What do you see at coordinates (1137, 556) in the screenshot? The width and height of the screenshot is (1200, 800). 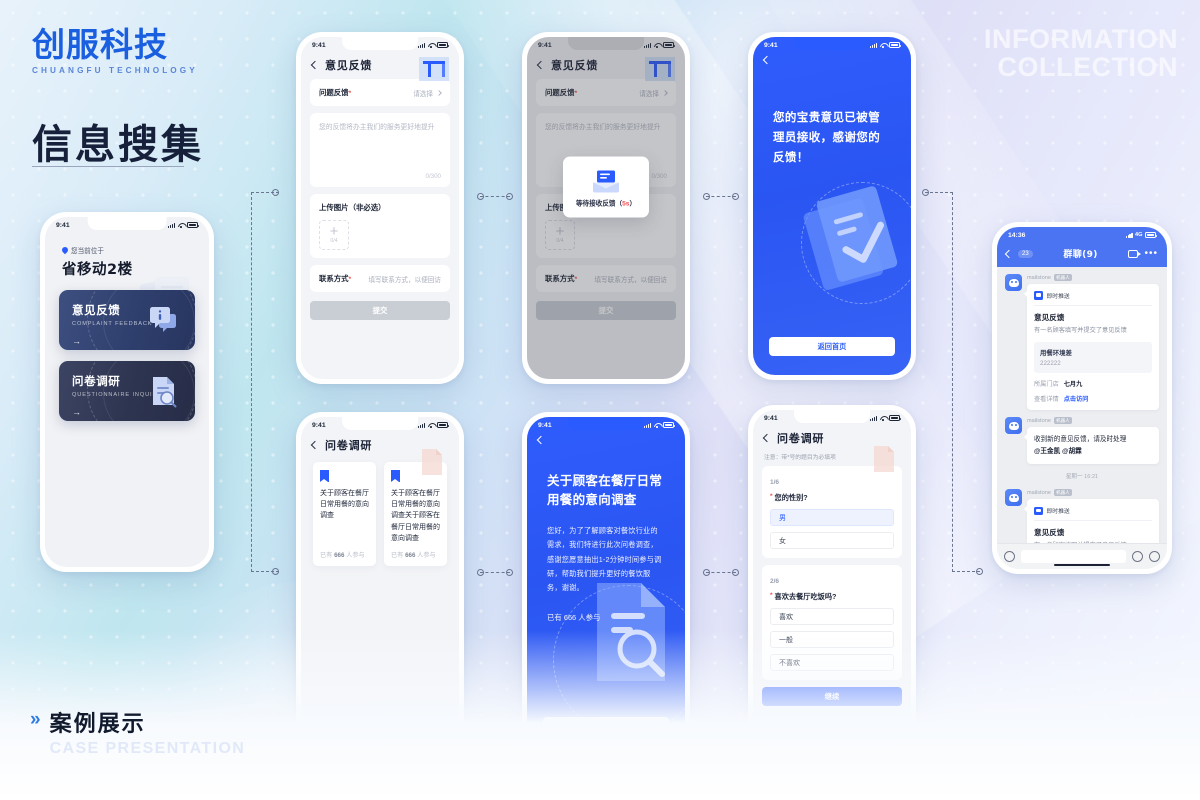 I see `emoji-icon` at bounding box center [1137, 556].